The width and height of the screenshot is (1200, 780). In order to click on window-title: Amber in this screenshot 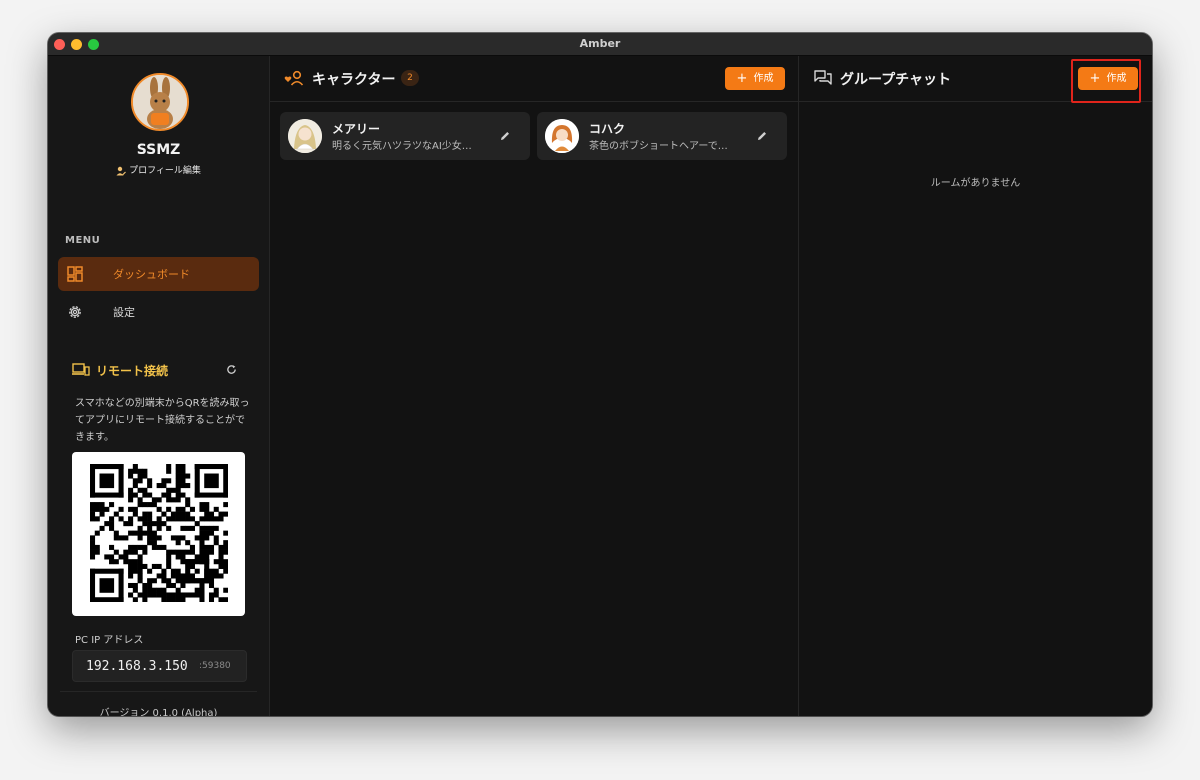, I will do `click(600, 43)`.